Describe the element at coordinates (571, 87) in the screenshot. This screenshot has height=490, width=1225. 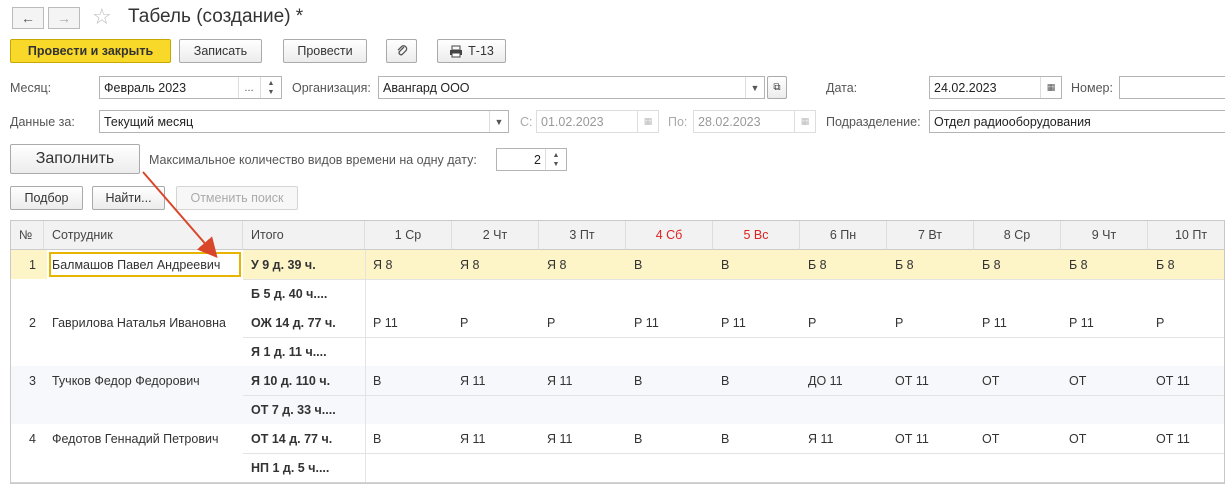
I see `organization-field: Авангард ООО ▼` at that location.